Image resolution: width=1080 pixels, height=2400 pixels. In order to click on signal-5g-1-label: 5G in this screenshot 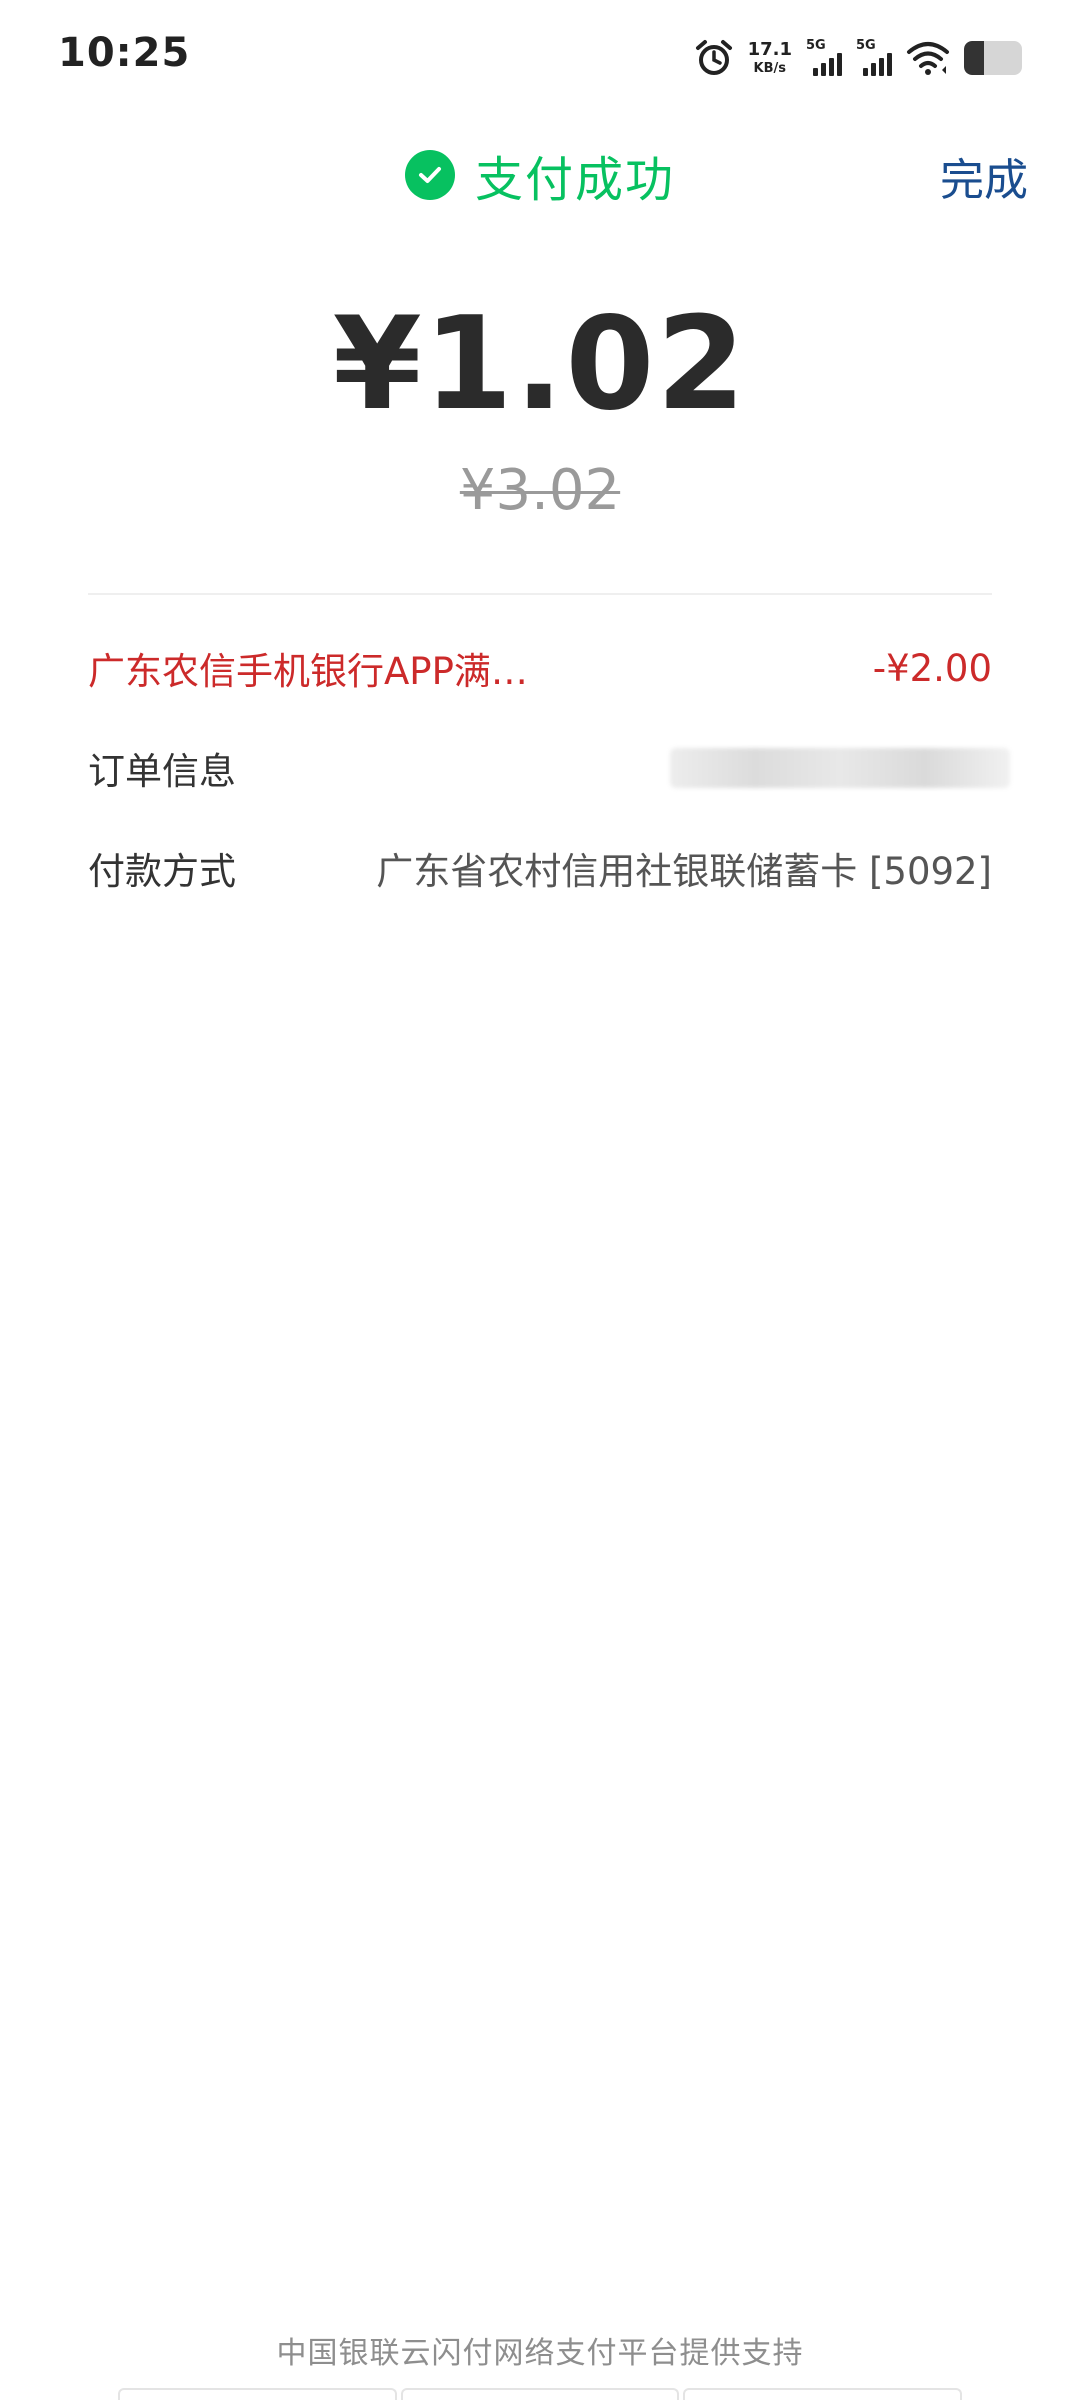, I will do `click(816, 45)`.